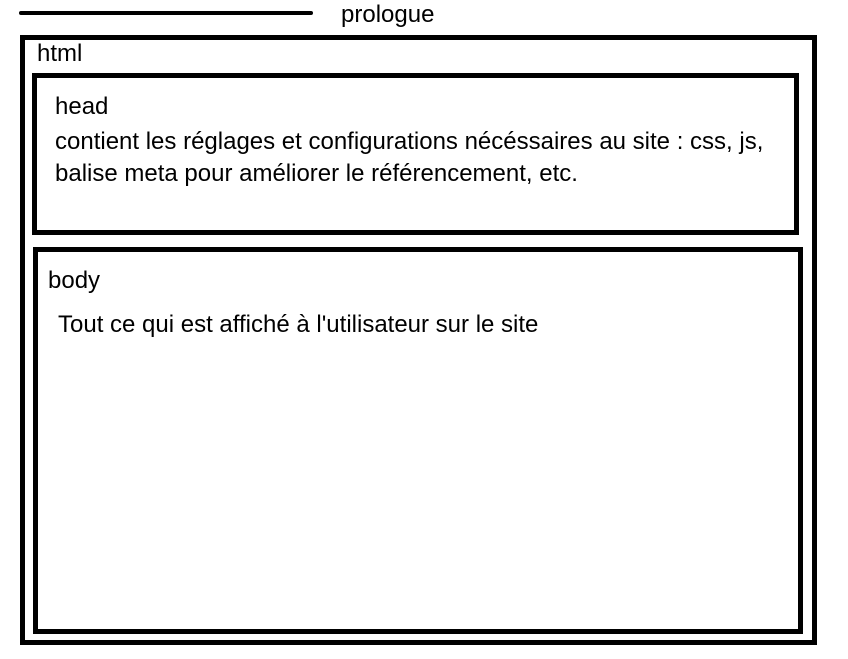 Image resolution: width=848 pixels, height=659 pixels. I want to click on head-label: head, so click(82, 106).